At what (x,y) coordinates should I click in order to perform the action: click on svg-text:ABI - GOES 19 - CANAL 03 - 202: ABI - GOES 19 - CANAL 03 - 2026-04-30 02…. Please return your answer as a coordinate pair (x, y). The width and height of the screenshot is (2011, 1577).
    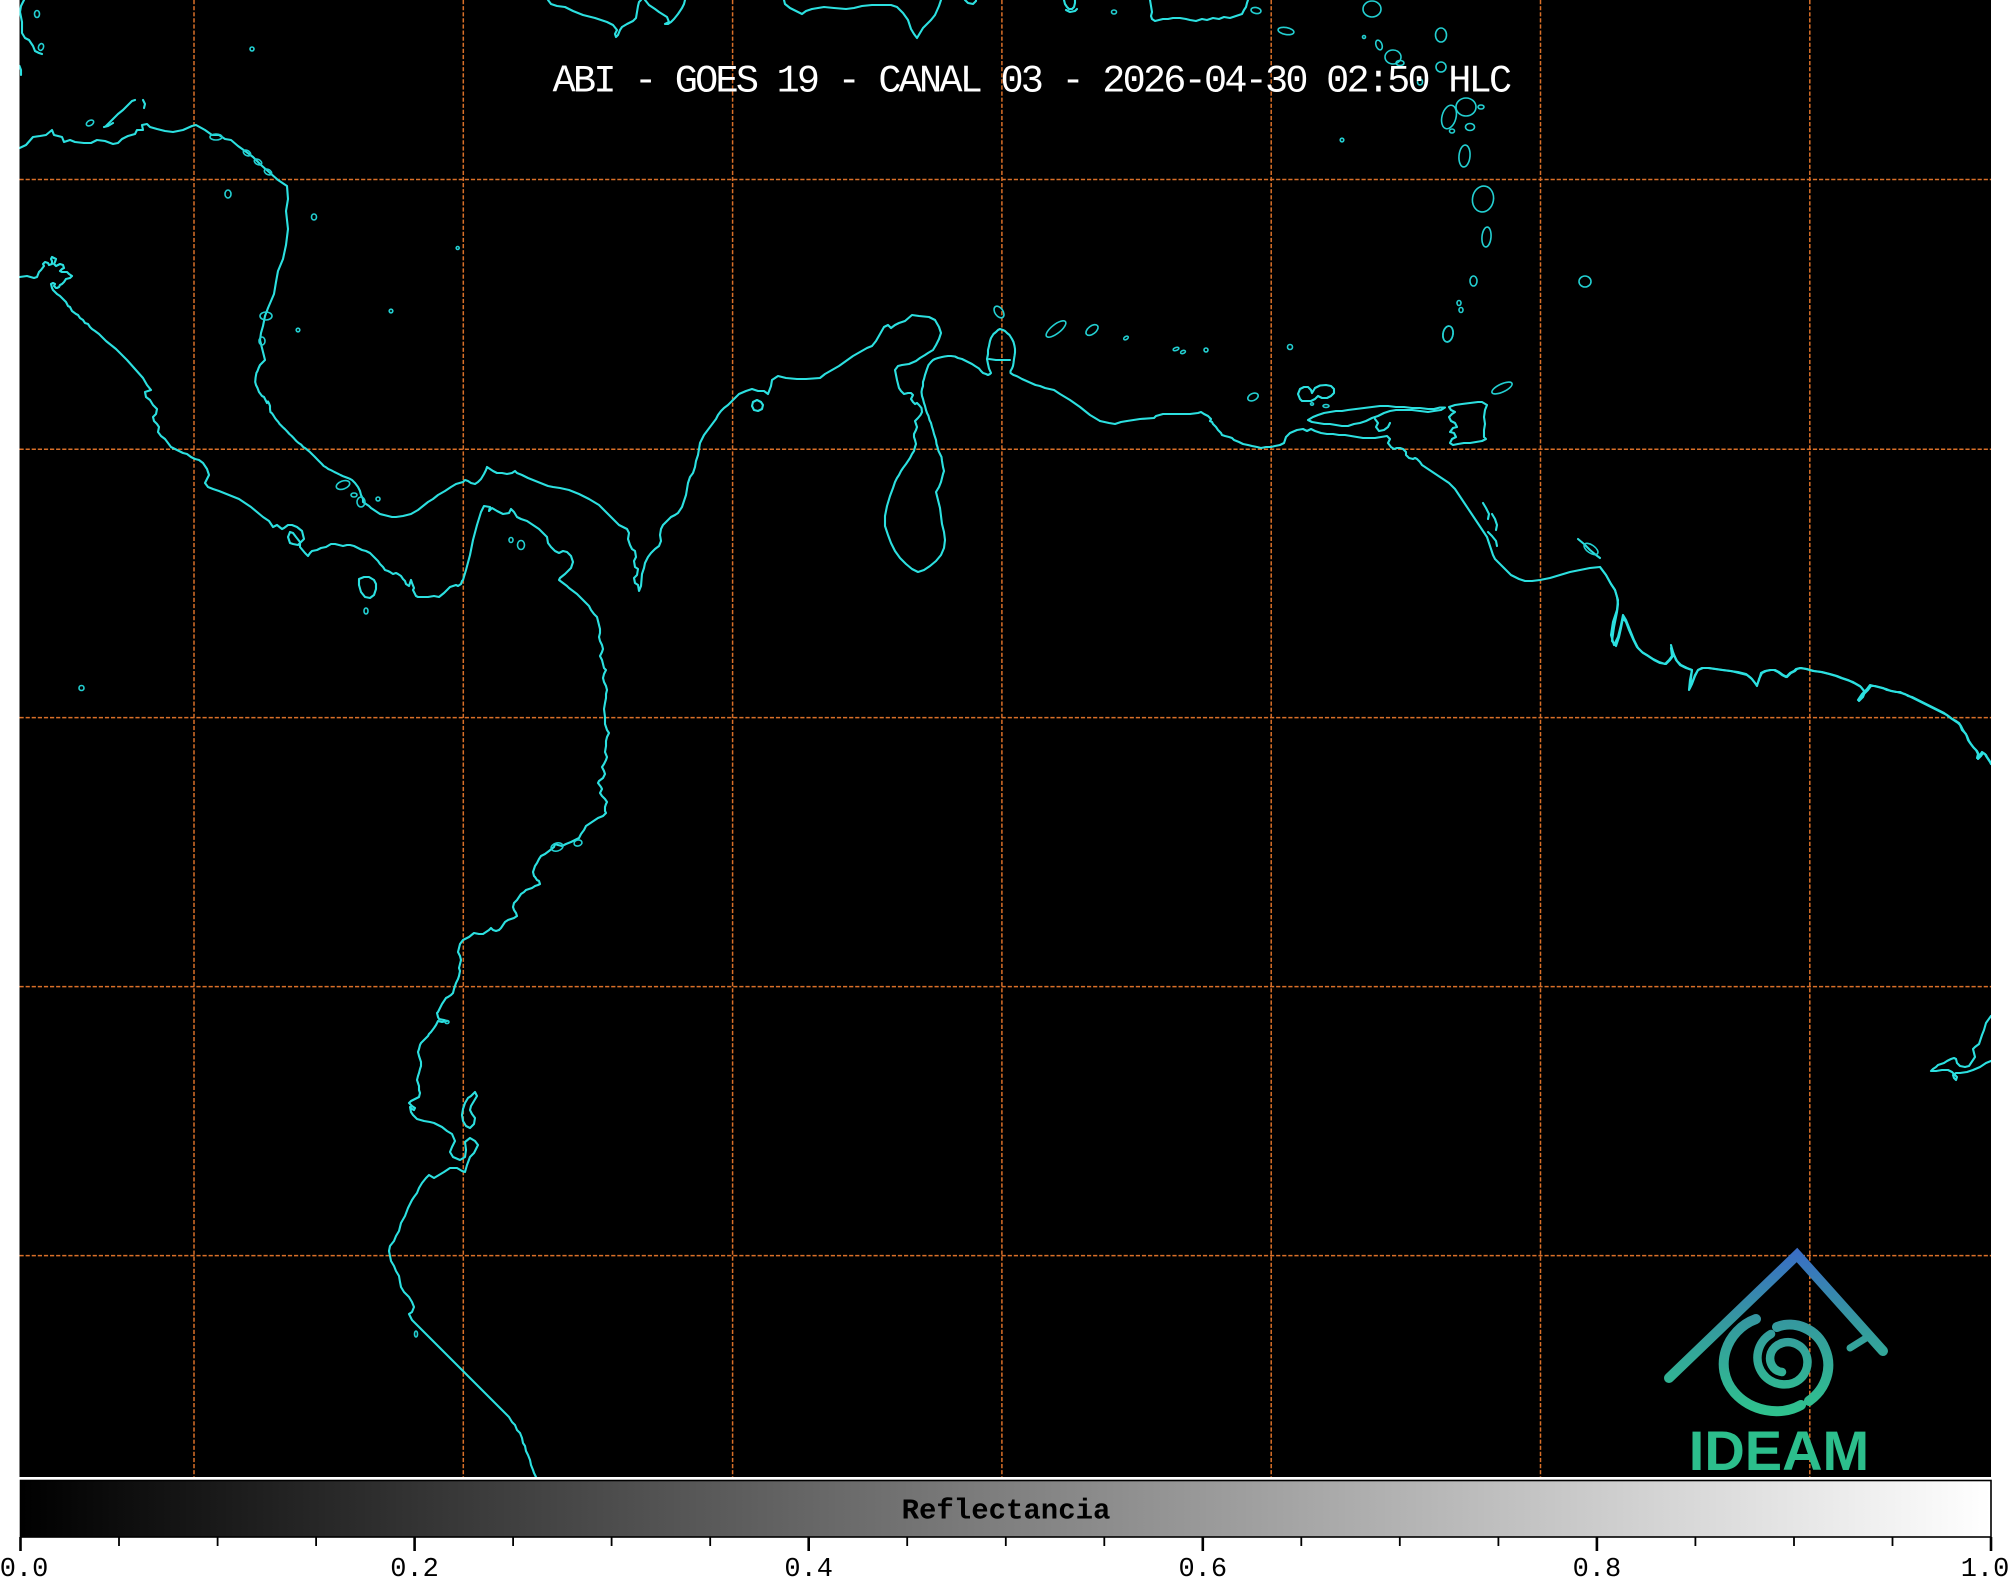
    Looking at the image, I should click on (1032, 82).